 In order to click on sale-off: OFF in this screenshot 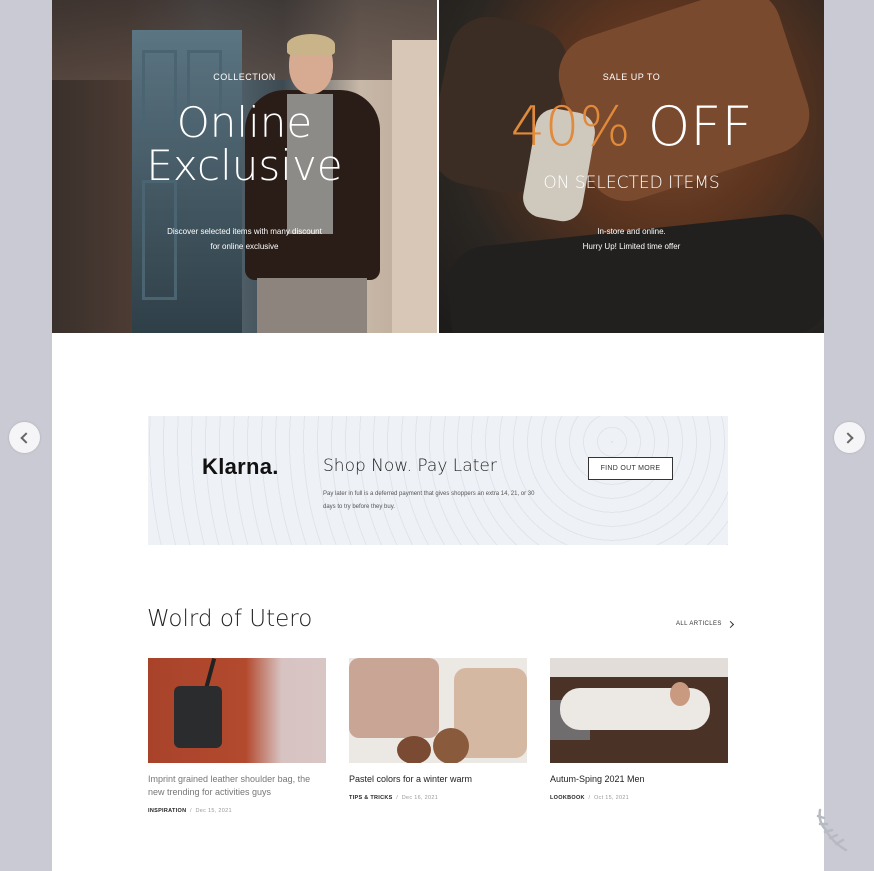, I will do `click(691, 126)`.